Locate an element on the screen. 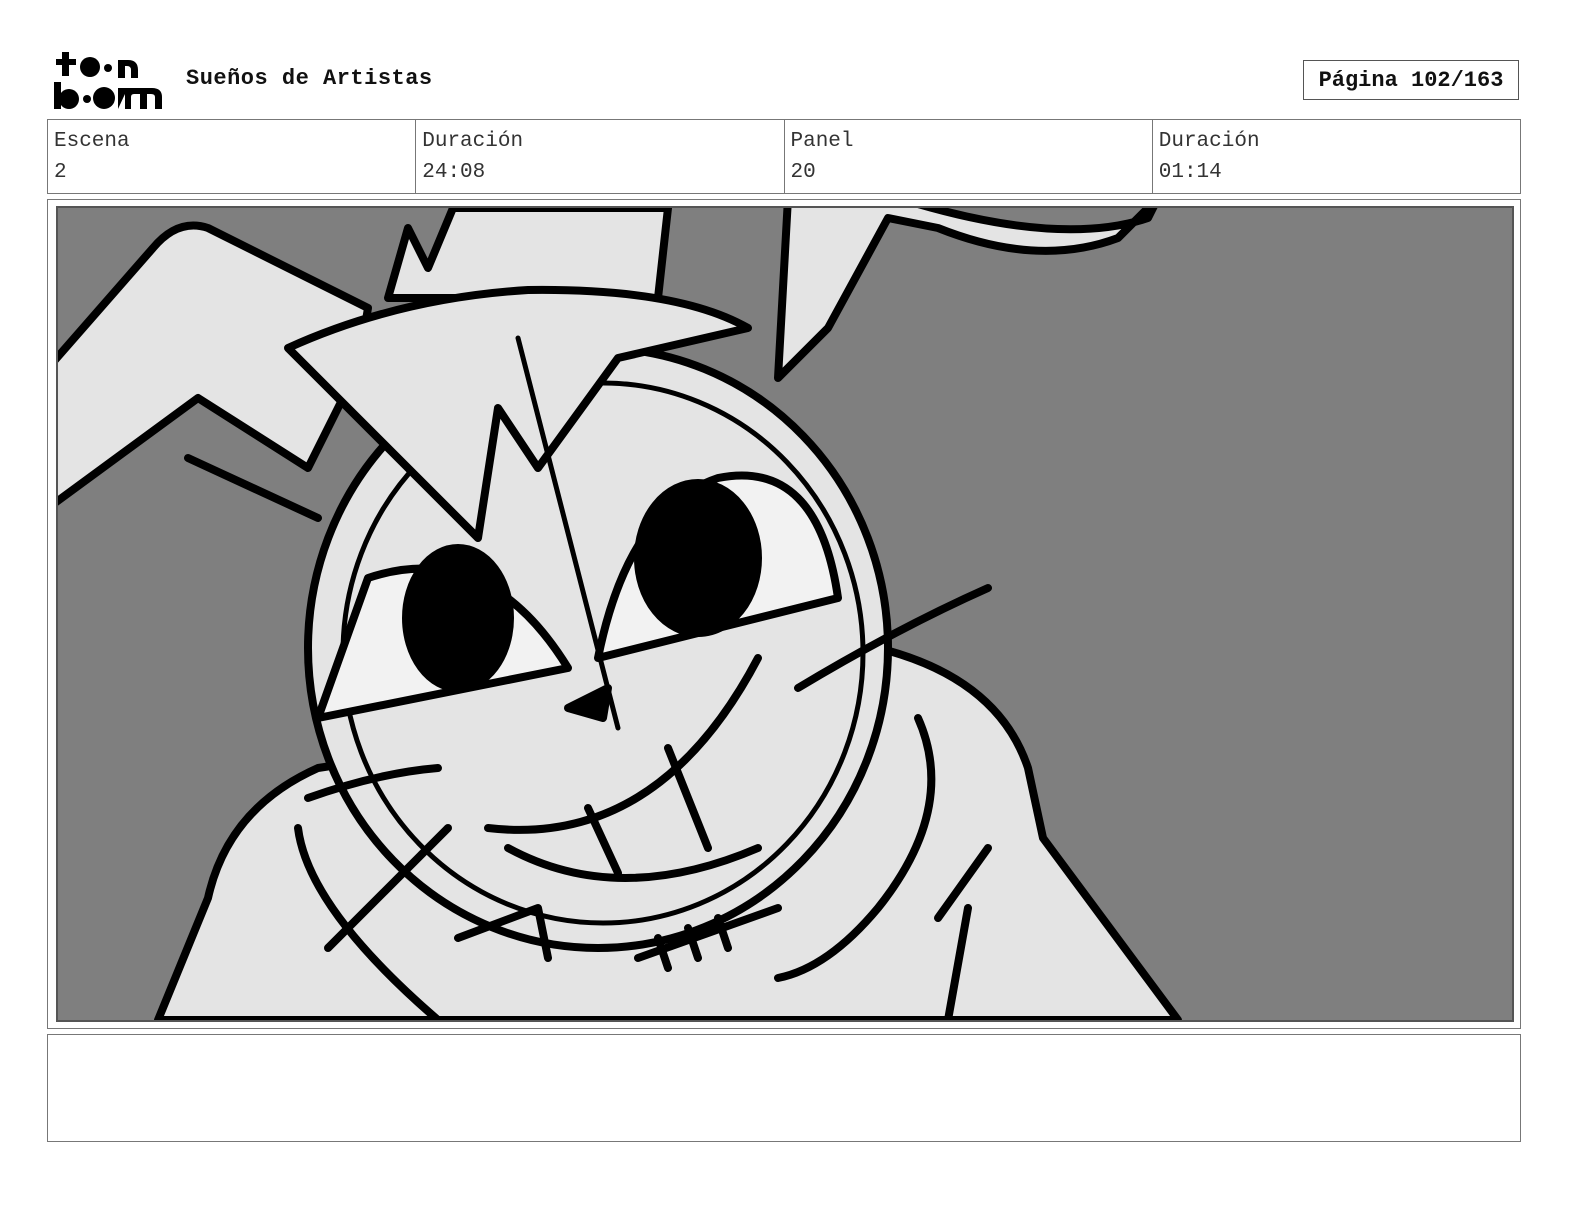  panel-notes is located at coordinates (784, 1088).